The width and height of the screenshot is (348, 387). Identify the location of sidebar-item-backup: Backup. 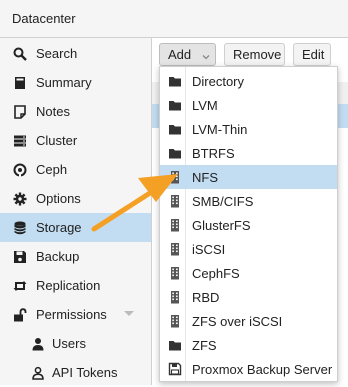
(75, 256).